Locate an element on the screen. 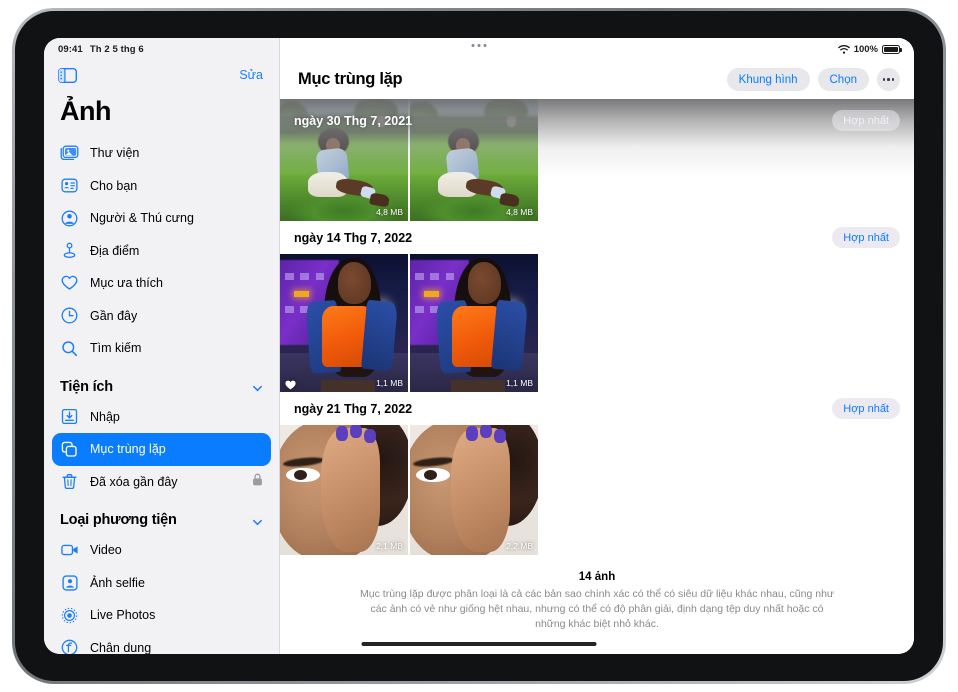 This screenshot has width=958, height=692. content-header: Mục trùng lặp Khung hình Chọn is located at coordinates (597, 79).